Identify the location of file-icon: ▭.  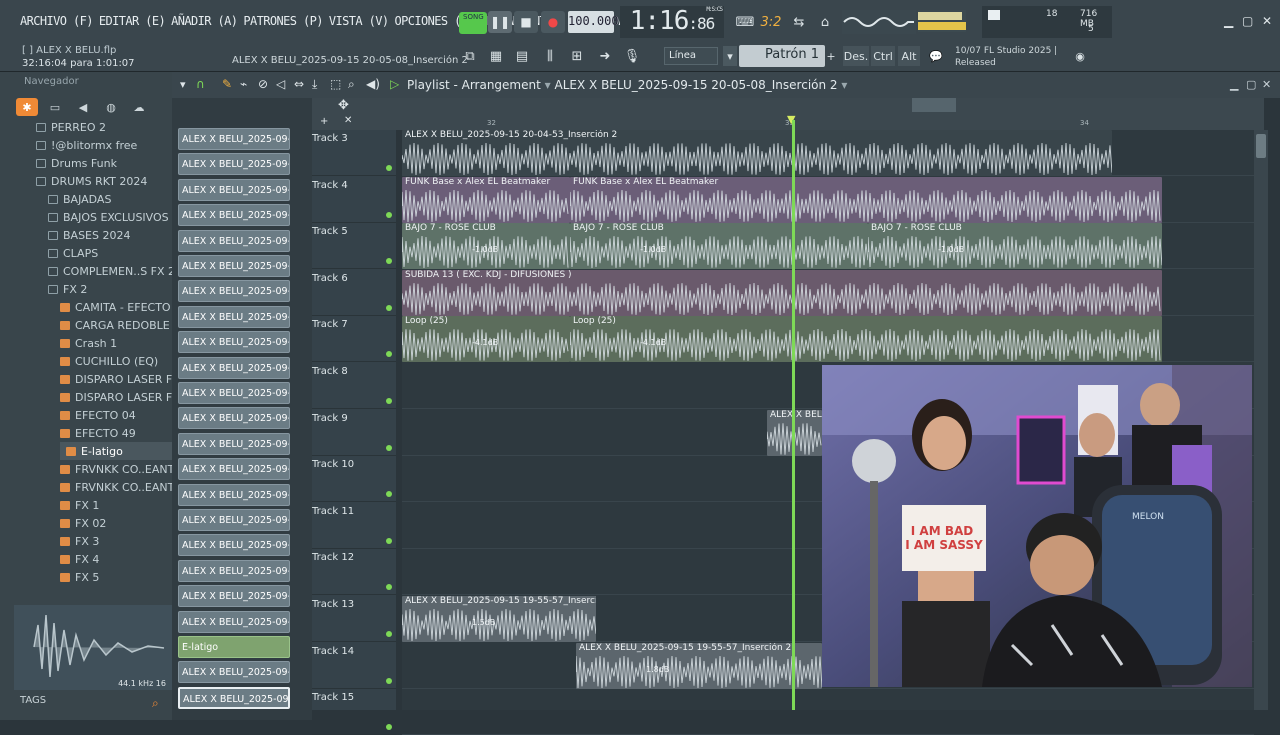
(55, 107).